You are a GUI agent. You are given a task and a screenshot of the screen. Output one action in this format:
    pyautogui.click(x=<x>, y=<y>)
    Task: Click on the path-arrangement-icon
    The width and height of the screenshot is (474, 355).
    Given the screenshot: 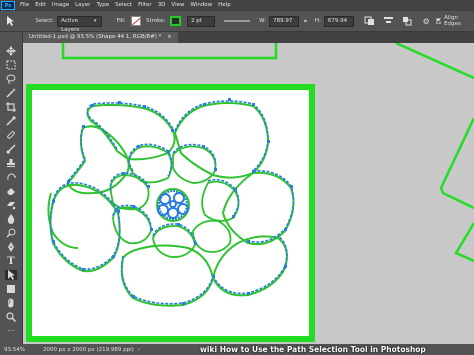 What is the action you would take?
    pyautogui.click(x=407, y=21)
    